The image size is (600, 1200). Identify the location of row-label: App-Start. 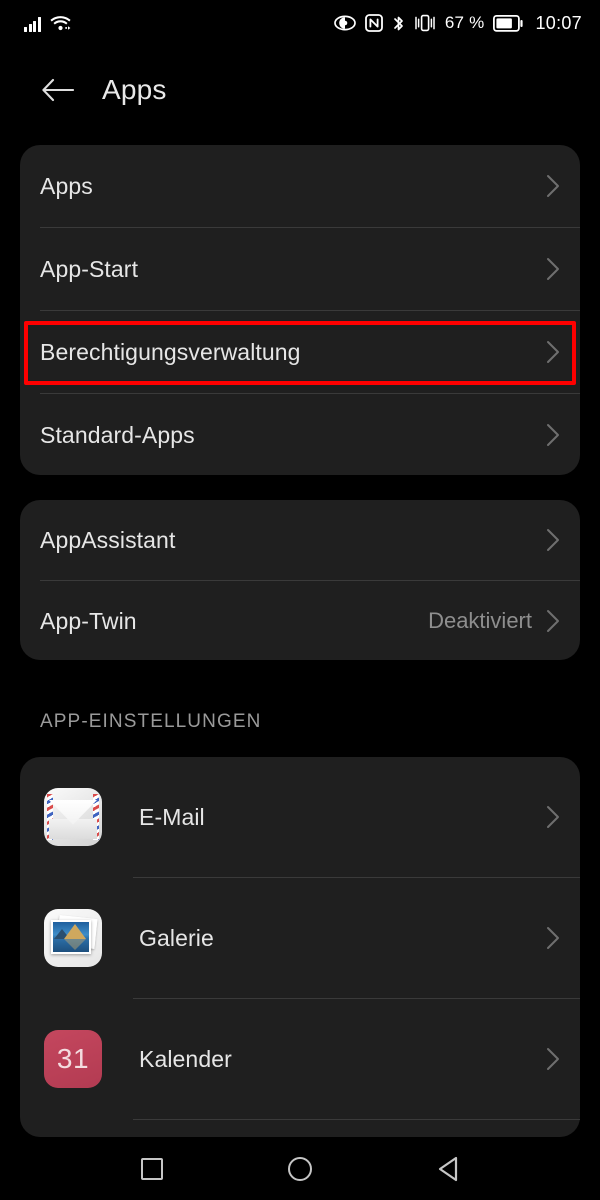
(89, 268).